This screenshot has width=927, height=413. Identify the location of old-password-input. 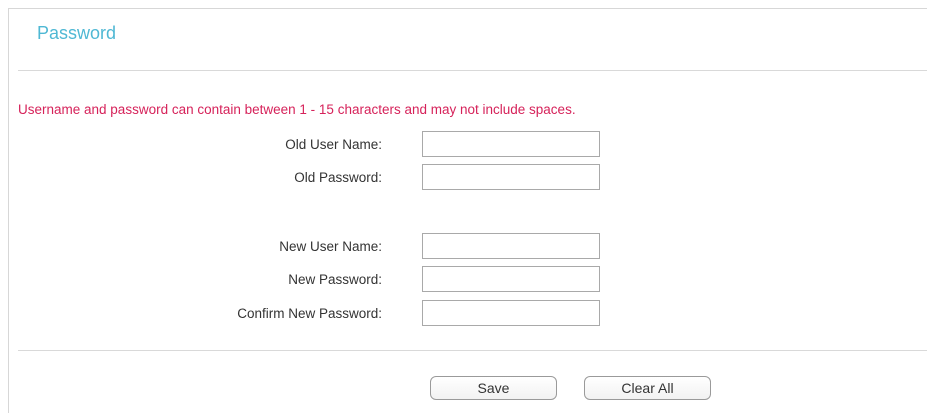
(511, 177).